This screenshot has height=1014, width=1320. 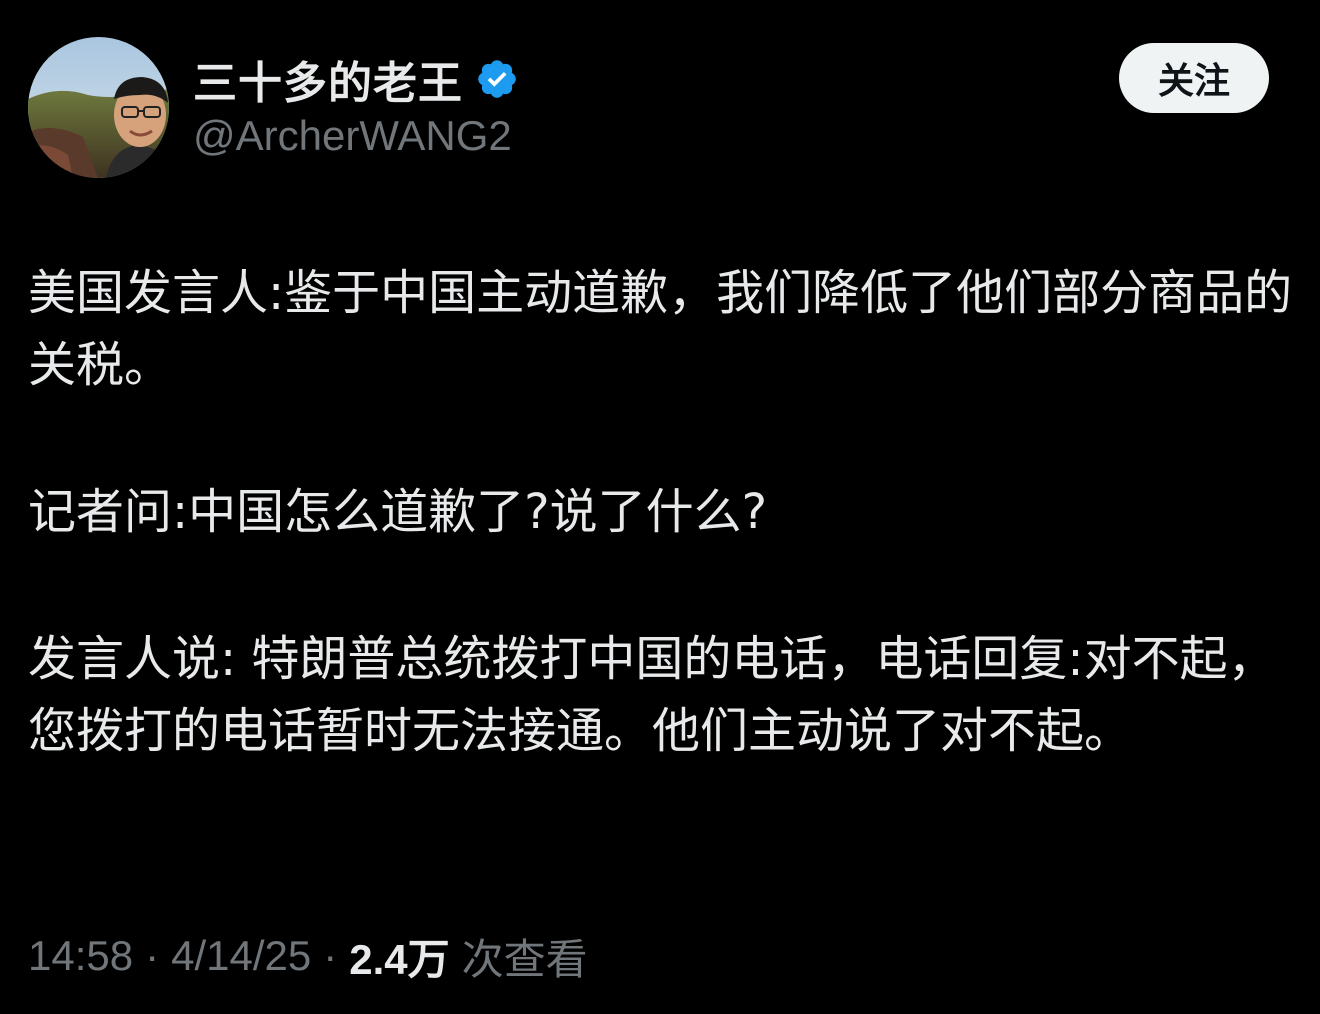 I want to click on tweet-date: 4/14/25, so click(x=241, y=956).